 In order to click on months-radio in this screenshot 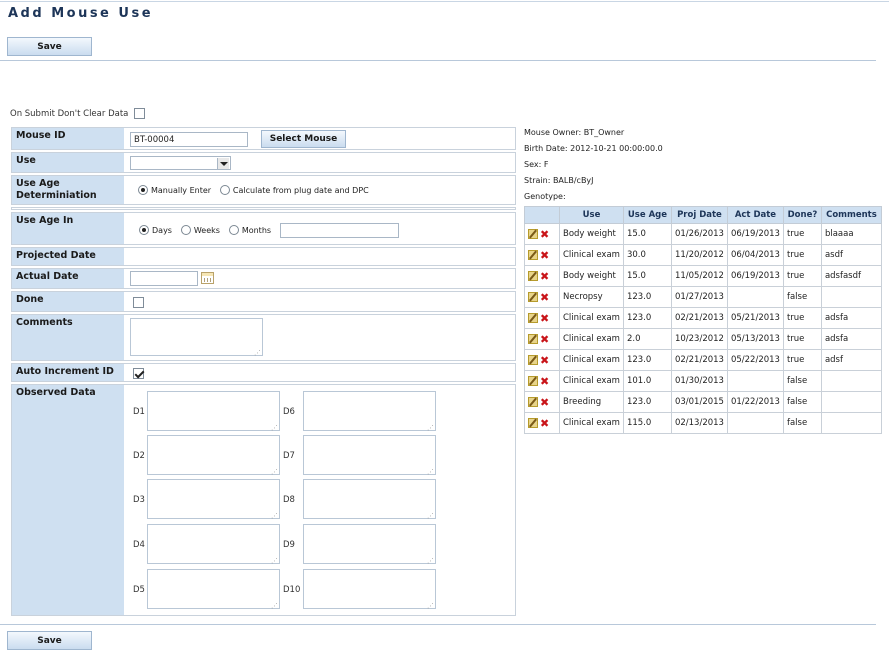, I will do `click(233, 230)`.